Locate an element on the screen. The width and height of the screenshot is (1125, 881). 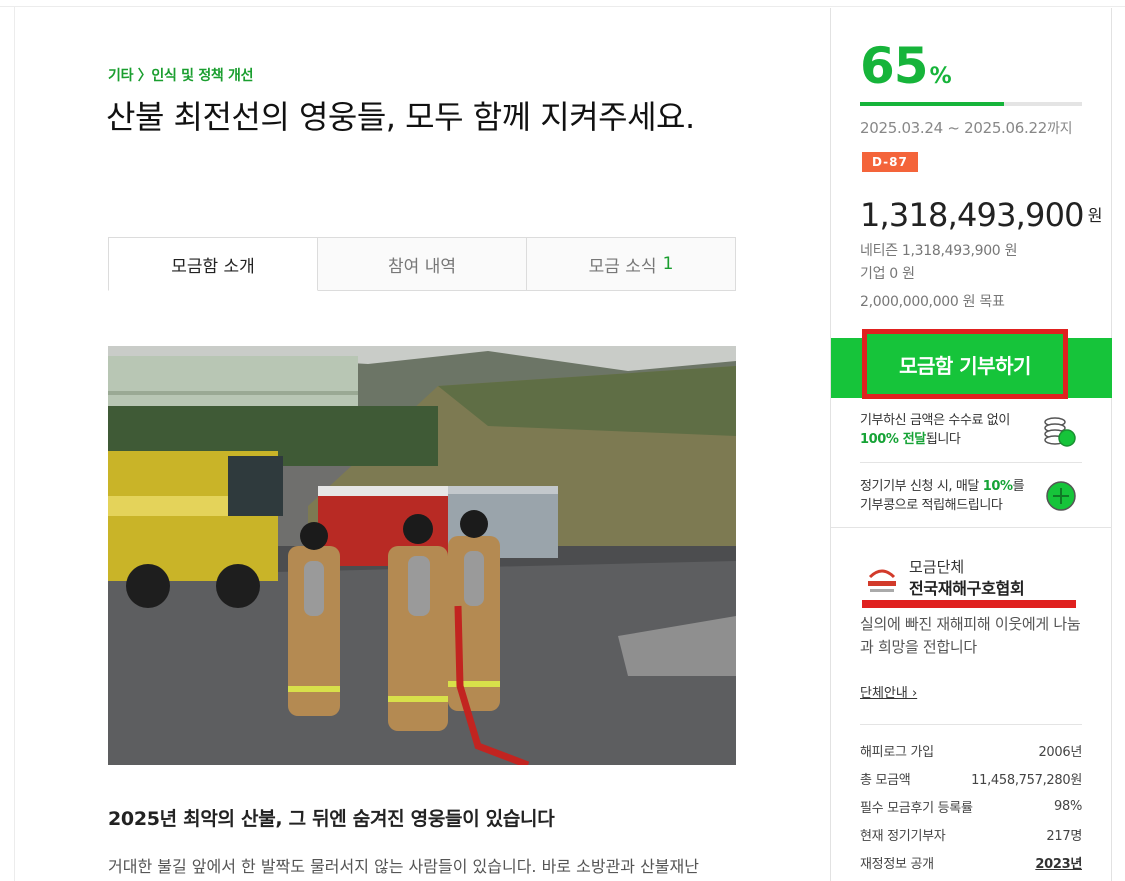
raised-amount-value: 1,318,493,900 is located at coordinates (972, 215).